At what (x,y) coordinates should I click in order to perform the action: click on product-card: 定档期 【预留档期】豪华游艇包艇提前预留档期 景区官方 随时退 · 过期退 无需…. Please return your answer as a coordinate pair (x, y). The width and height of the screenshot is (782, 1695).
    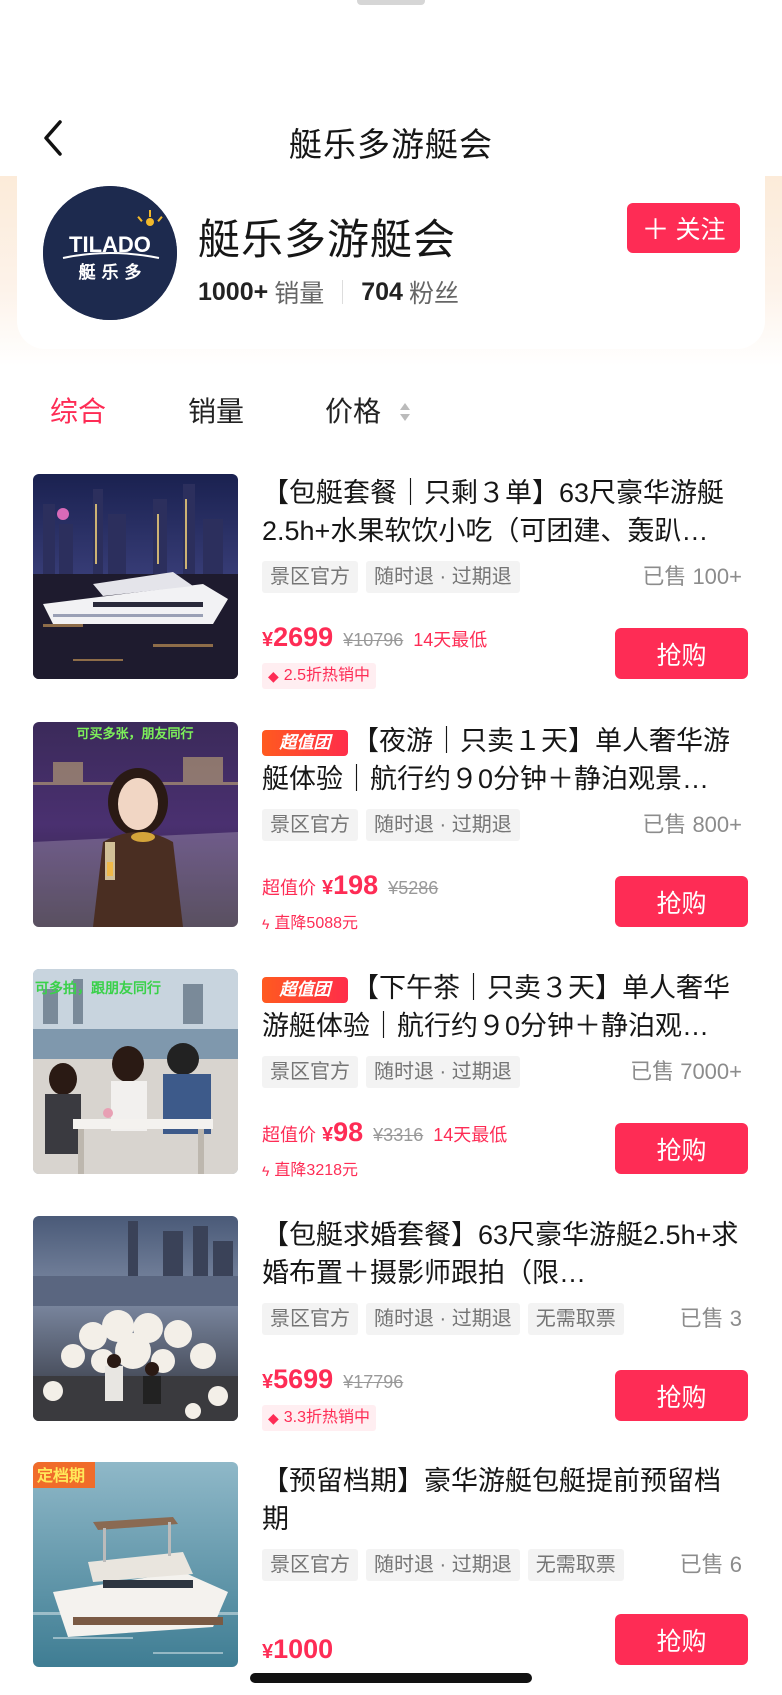
    Looking at the image, I should click on (391, 1567).